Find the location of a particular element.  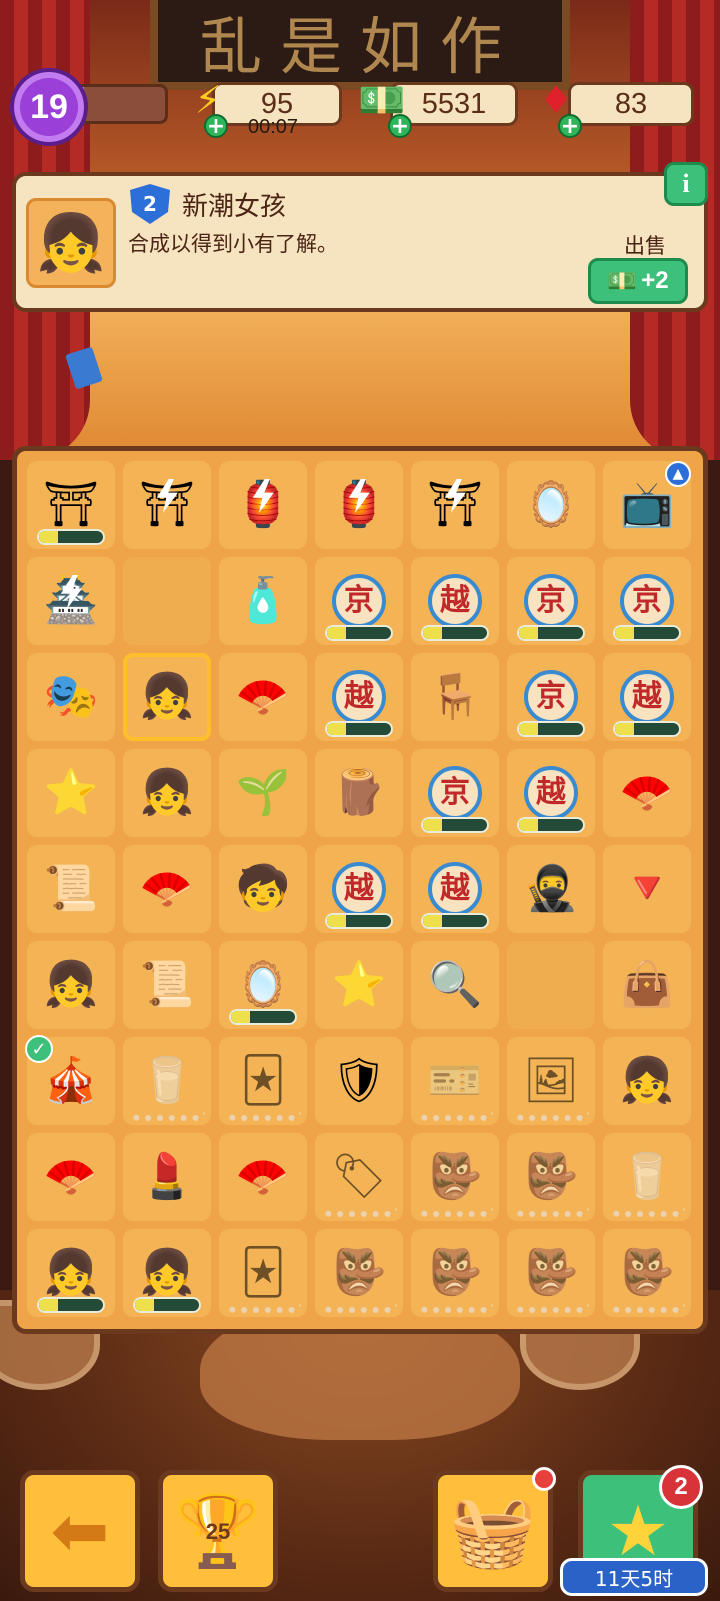

green-hair-stump-icon: 🪵 is located at coordinates (359, 792).